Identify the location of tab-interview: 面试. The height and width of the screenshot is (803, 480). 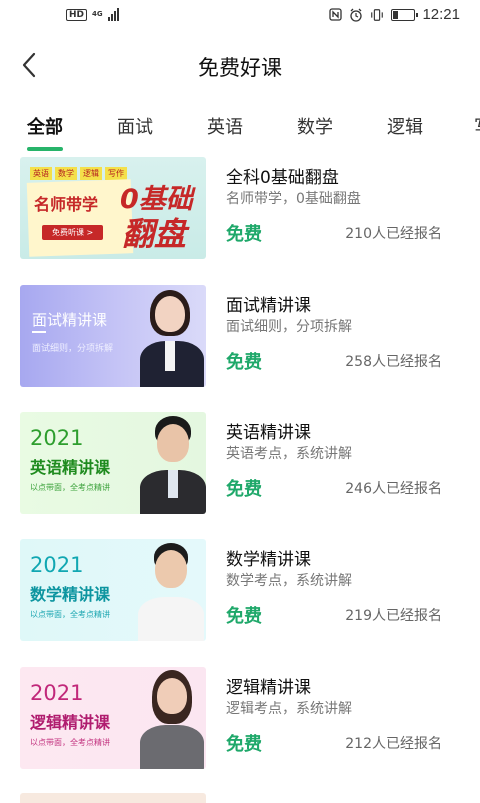
(135, 126).